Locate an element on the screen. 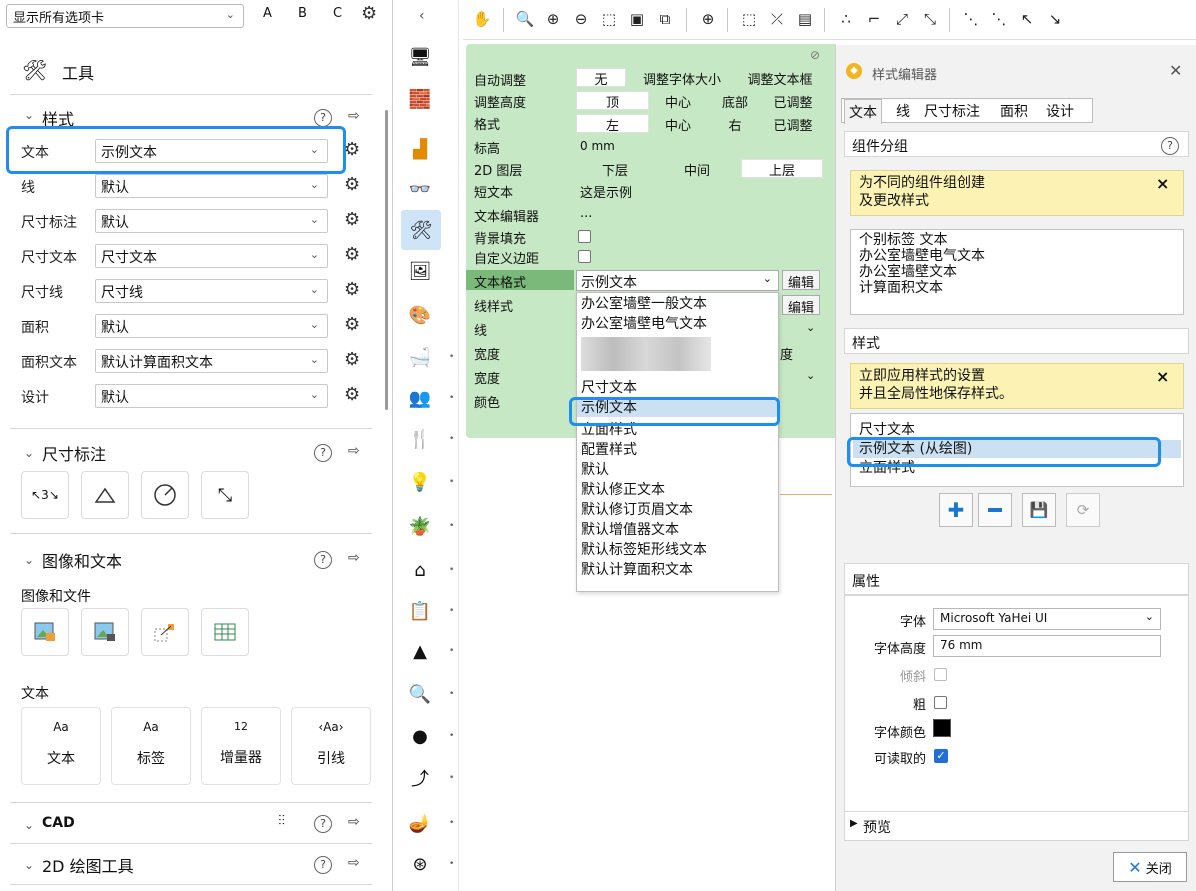 This screenshot has width=1196, height=891. dimension-text-dropdown: 尺寸文本 ⌄ is located at coordinates (211, 256).